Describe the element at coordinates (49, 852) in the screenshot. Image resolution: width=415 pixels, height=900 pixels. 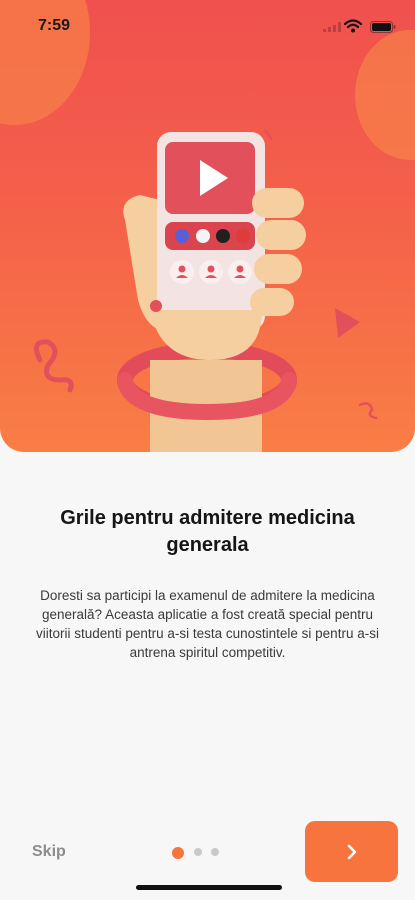
I see `skip-button: Skip` at that location.